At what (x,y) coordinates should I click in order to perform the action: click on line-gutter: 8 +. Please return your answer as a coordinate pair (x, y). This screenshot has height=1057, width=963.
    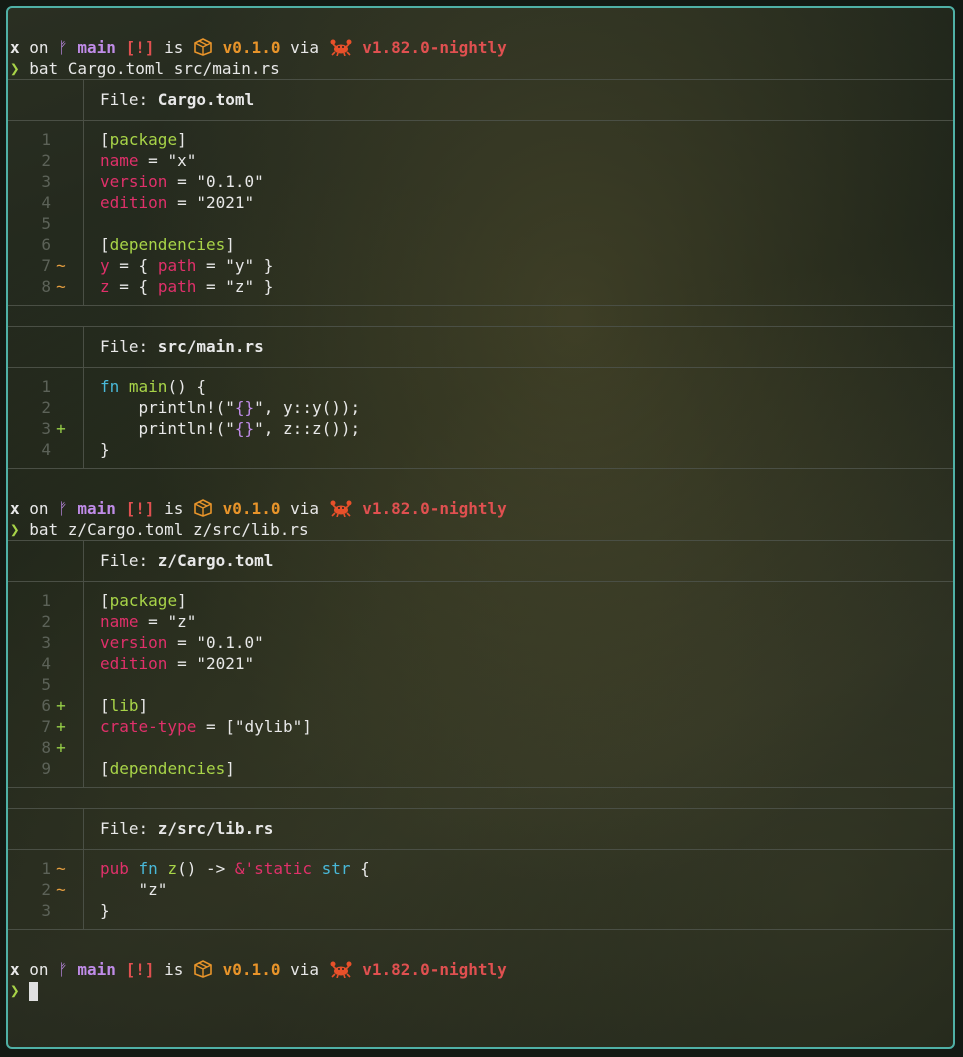
    Looking at the image, I should click on (46, 747).